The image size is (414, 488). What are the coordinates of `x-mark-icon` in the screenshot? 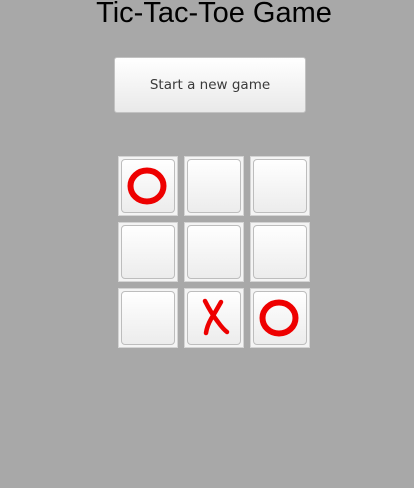 It's located at (216, 317).